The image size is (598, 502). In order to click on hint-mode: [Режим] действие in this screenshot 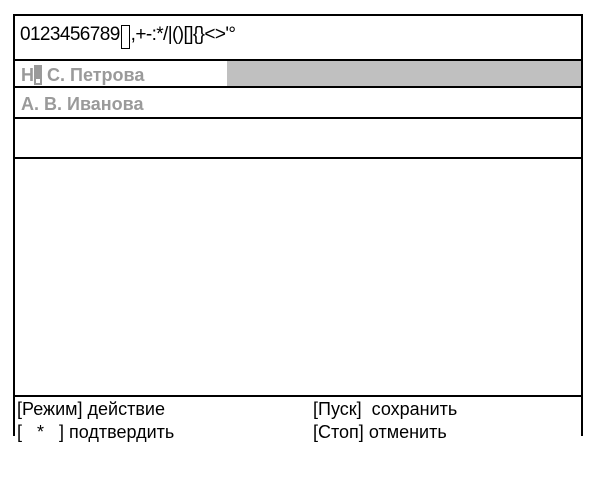, I will do `click(91, 409)`.